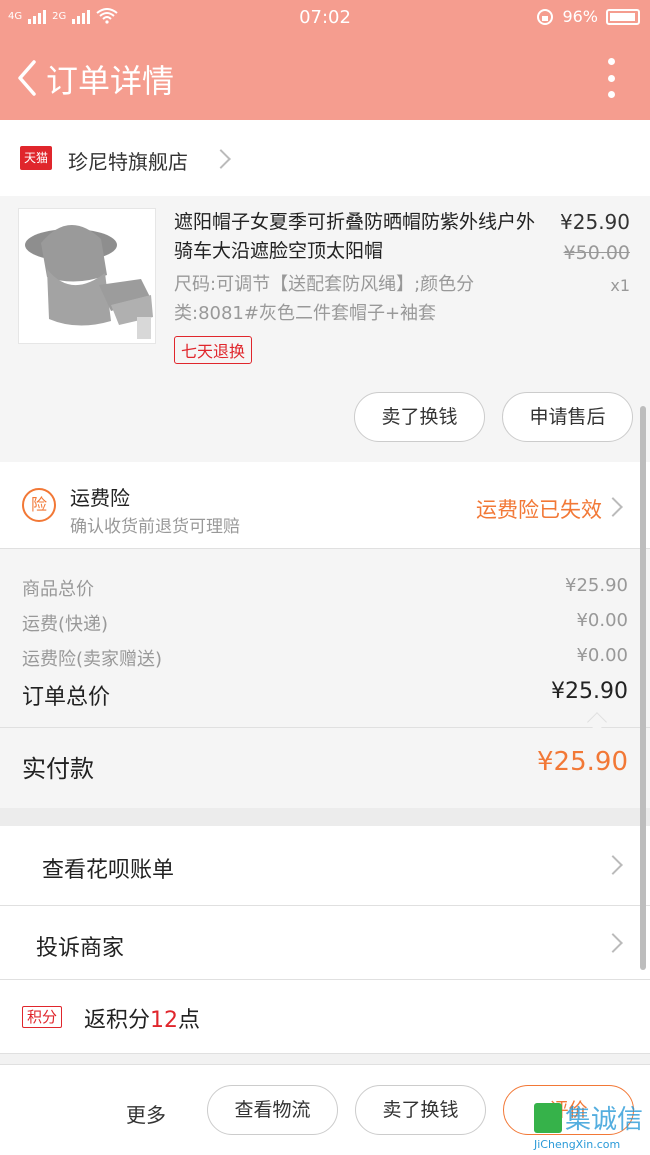 Image resolution: width=650 pixels, height=1155 pixels. Describe the element at coordinates (623, 16) in the screenshot. I see `battery-icon` at that location.